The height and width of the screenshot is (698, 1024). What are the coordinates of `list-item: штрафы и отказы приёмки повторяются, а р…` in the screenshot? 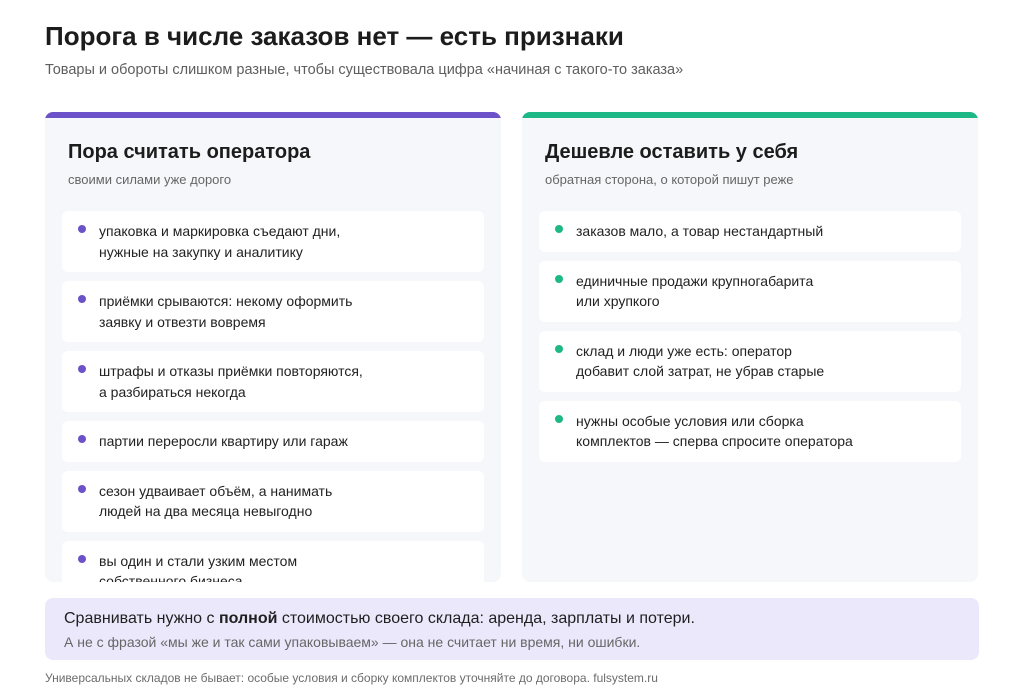 It's located at (273, 381).